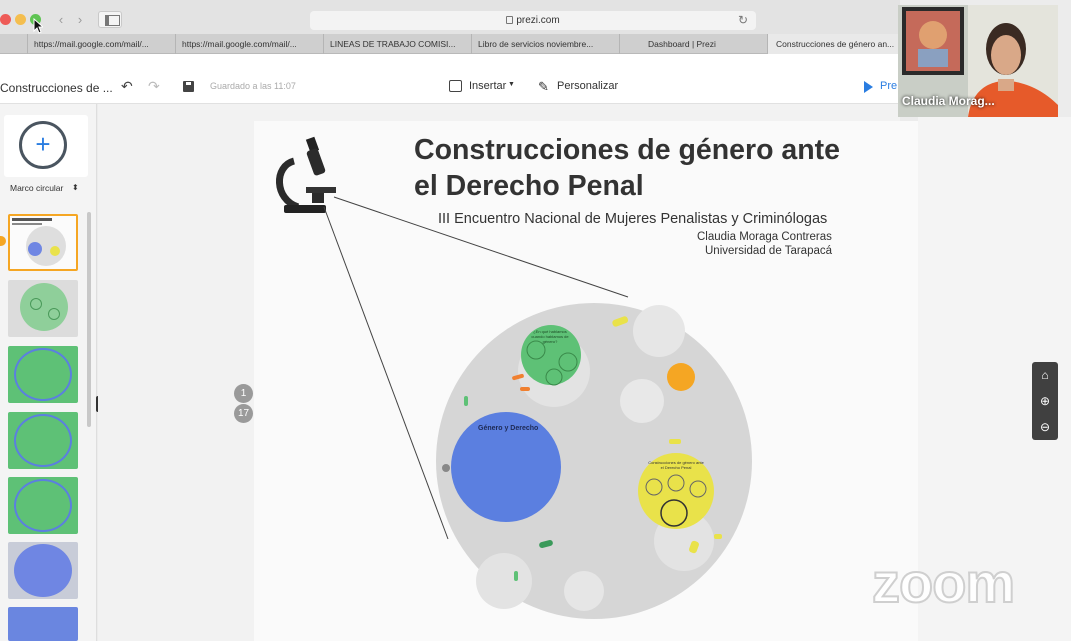  What do you see at coordinates (243, 413) in the screenshot?
I see `total-pages-badge: 17` at bounding box center [243, 413].